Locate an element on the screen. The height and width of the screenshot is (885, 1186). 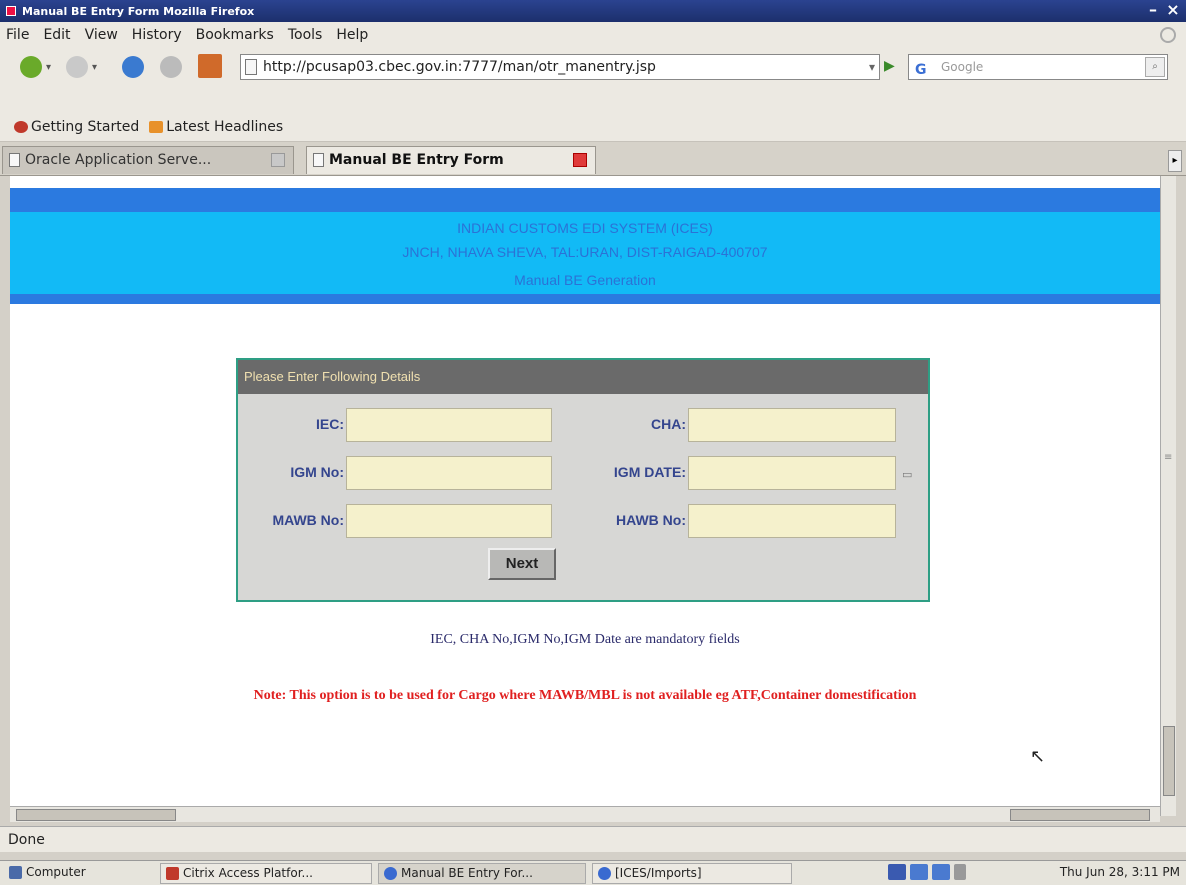
horizontal-scroll-thumb-right is located at coordinates (1080, 815).